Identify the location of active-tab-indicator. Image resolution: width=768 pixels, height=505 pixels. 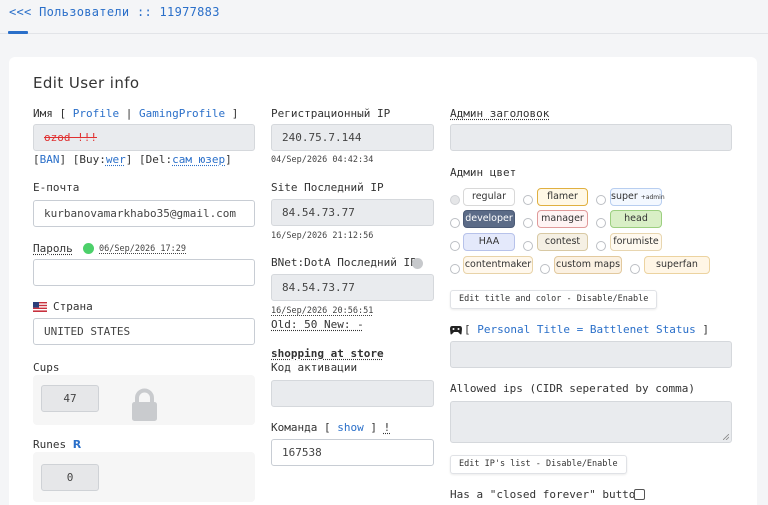
(18, 32).